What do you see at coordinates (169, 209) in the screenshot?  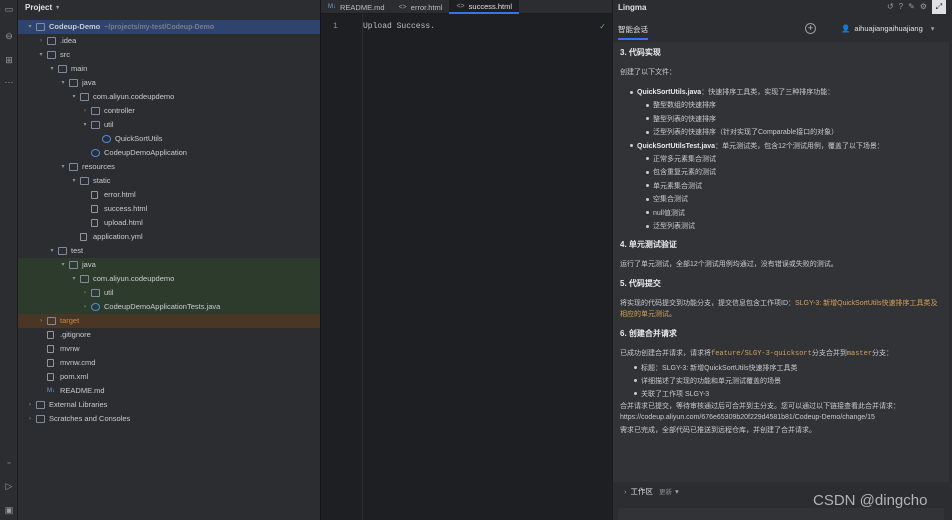 I see `tree-file-success-html: success.html` at bounding box center [169, 209].